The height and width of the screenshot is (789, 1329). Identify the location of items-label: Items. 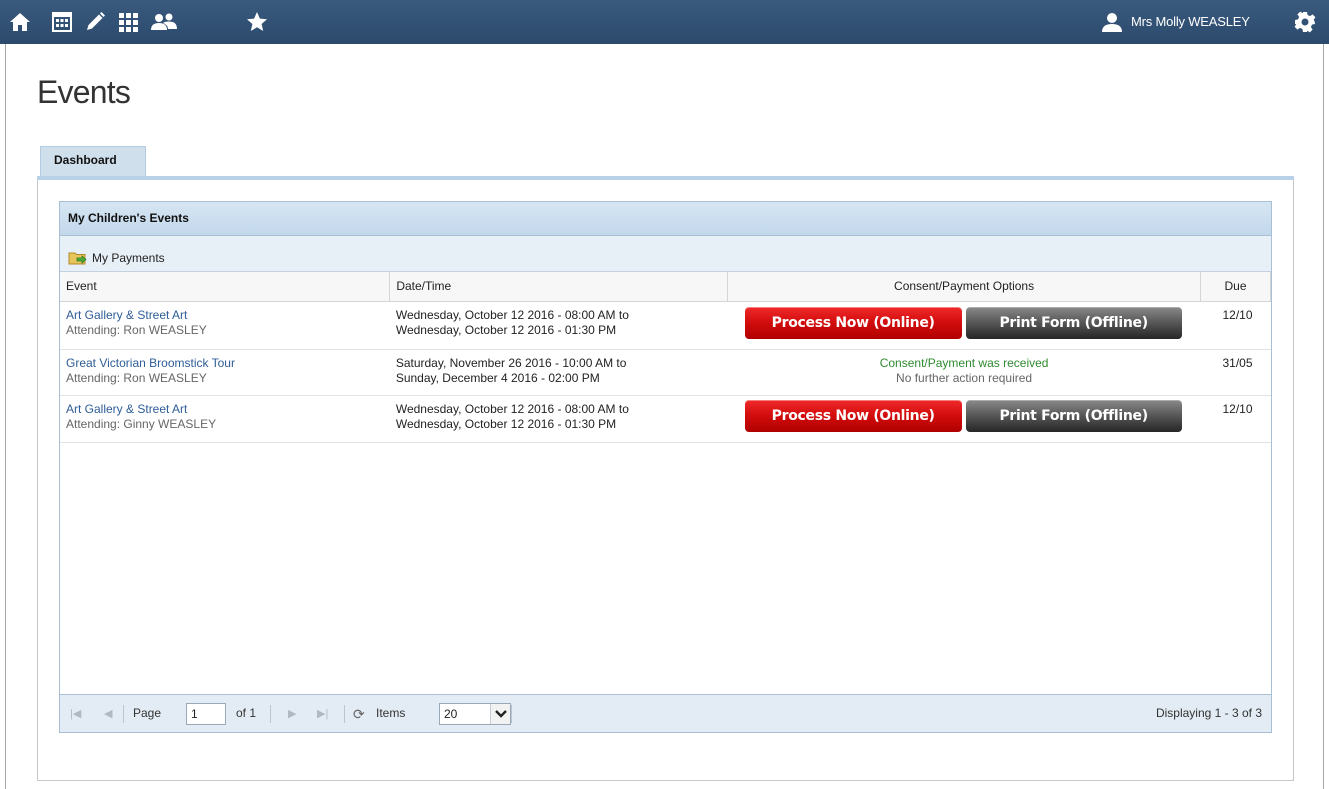
(391, 713).